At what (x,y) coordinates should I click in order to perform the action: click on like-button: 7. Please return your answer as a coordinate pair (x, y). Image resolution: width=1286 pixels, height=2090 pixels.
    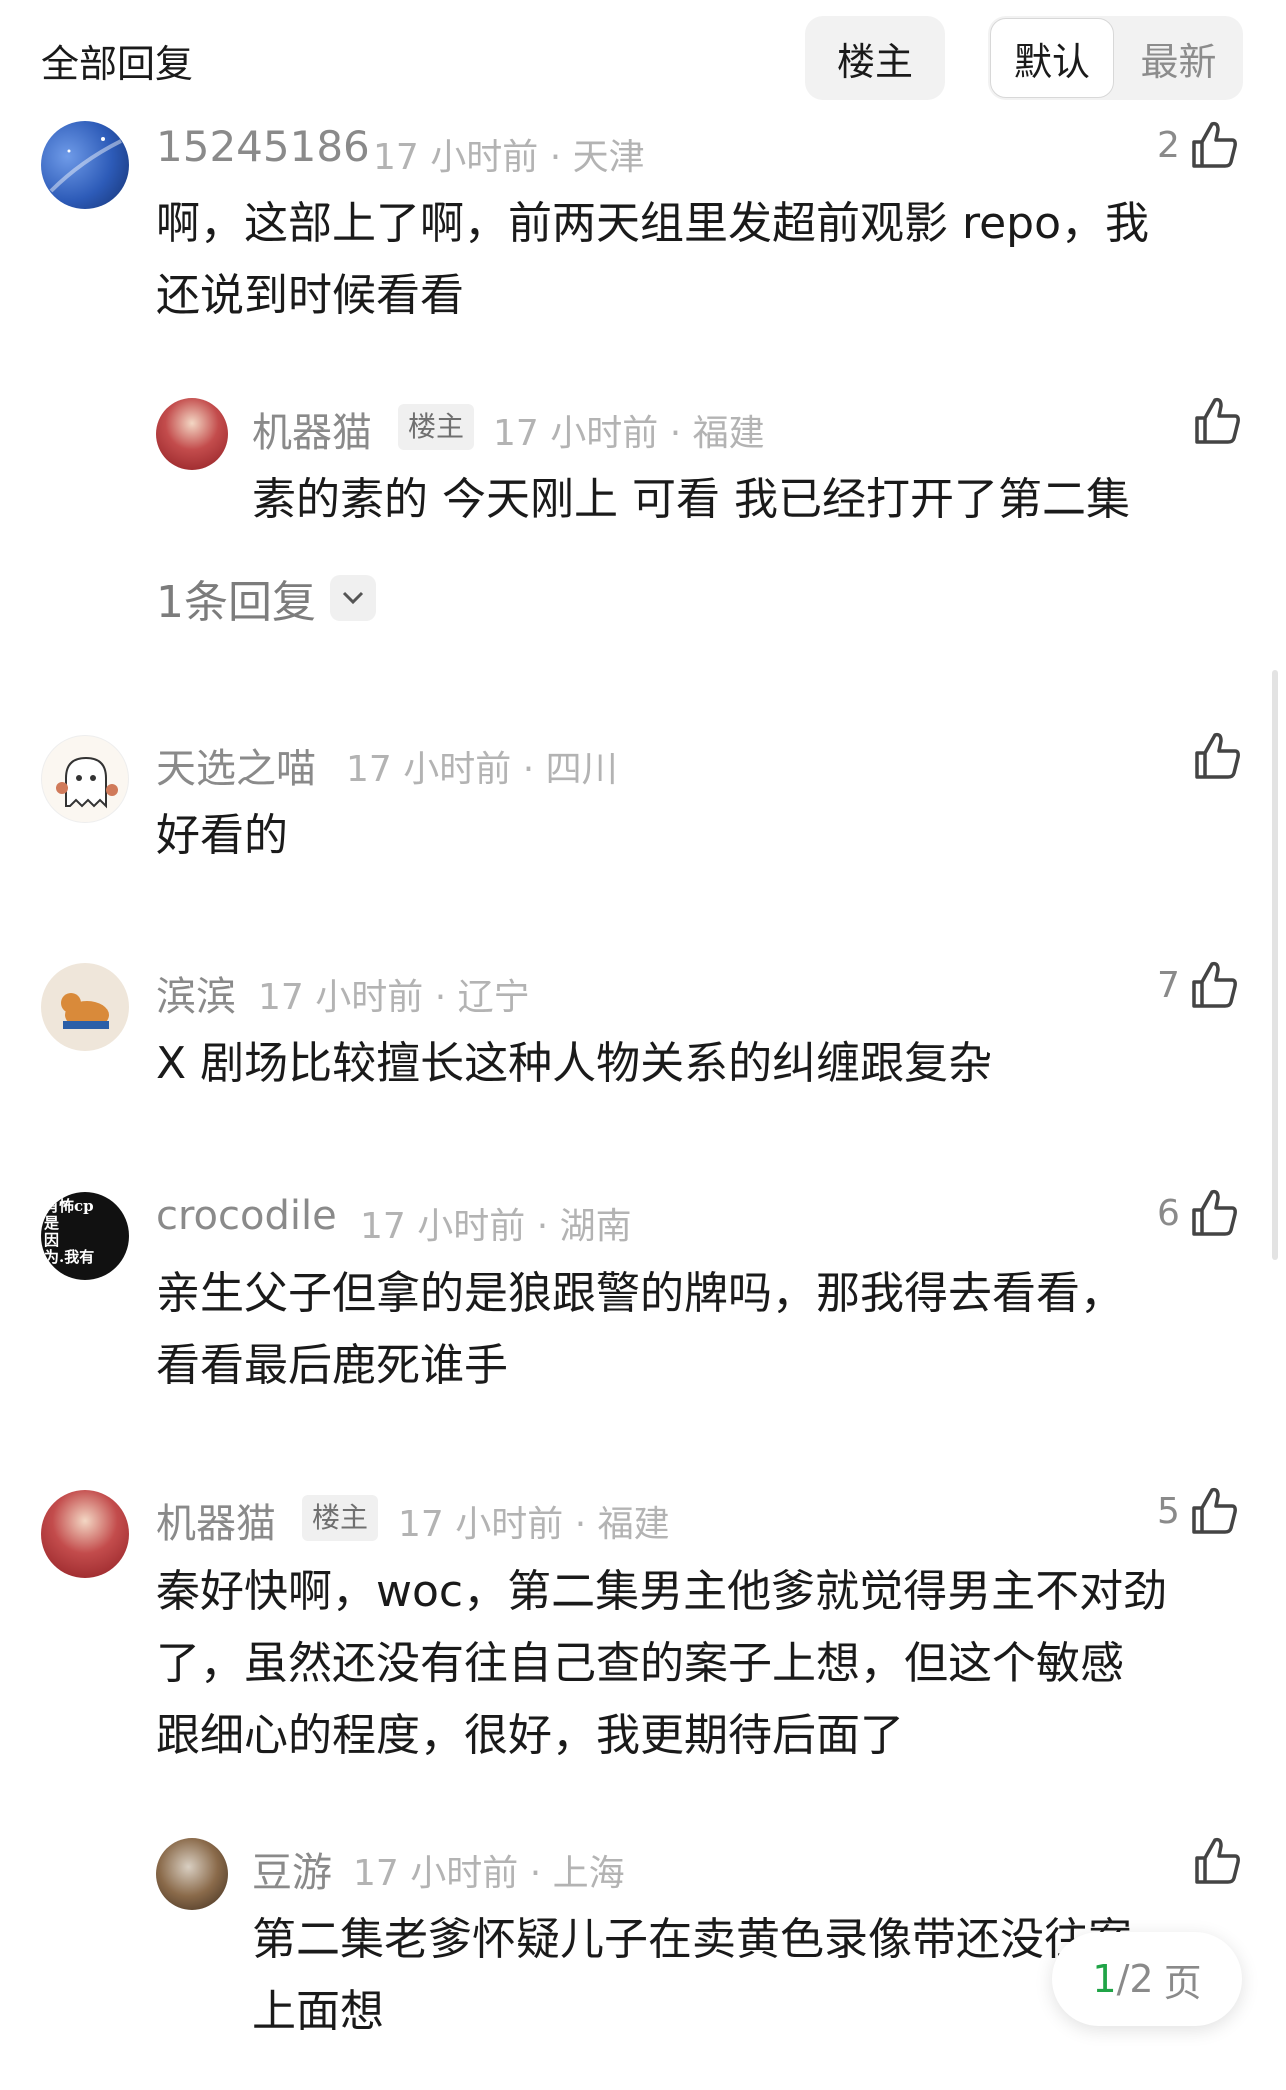
    Looking at the image, I should click on (1197, 985).